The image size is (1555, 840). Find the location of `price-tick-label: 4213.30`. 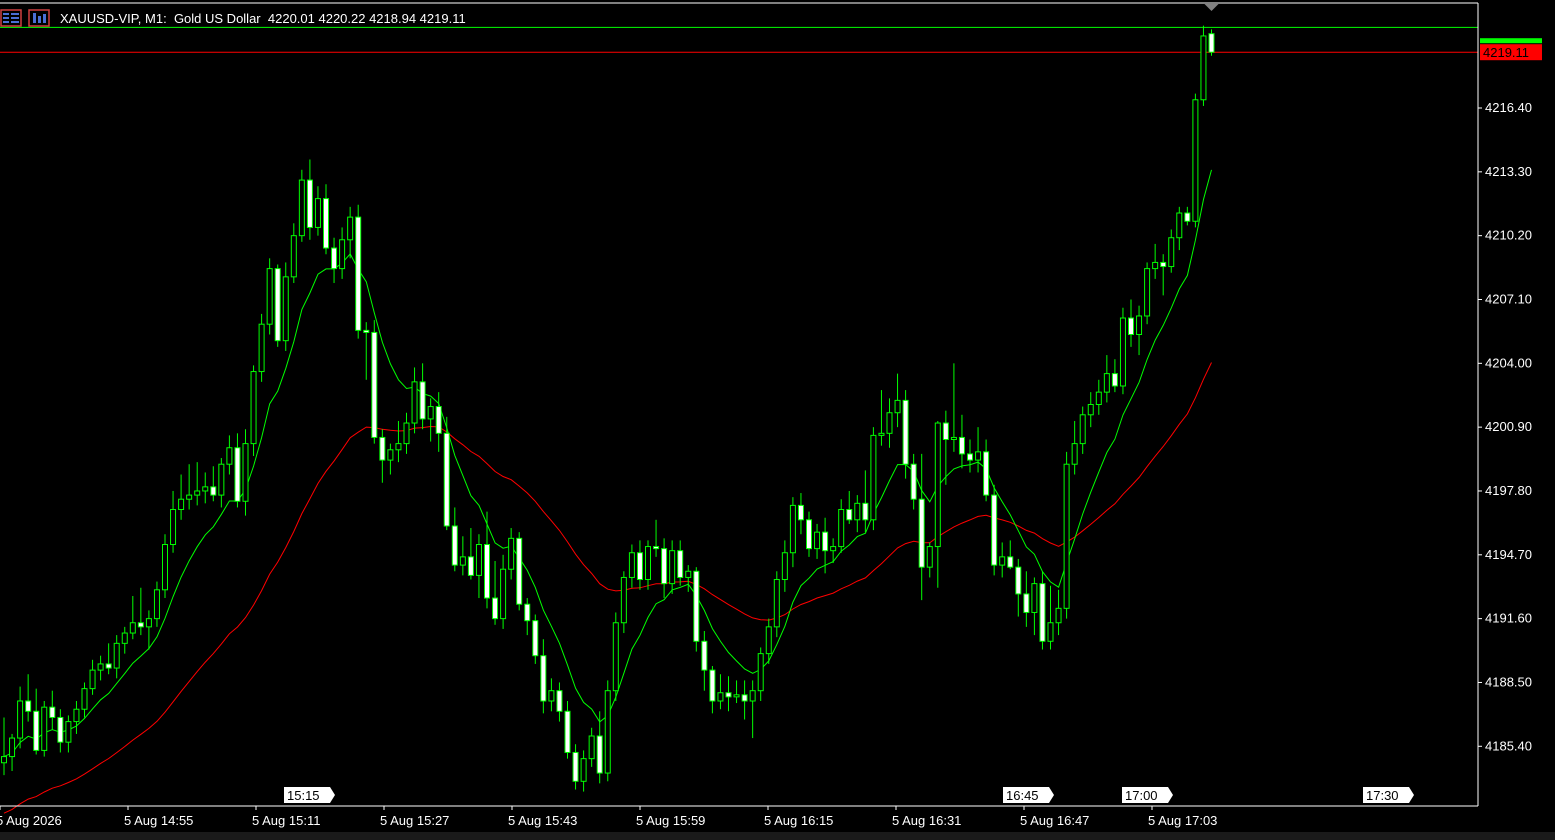

price-tick-label: 4213.30 is located at coordinates (1508, 171).